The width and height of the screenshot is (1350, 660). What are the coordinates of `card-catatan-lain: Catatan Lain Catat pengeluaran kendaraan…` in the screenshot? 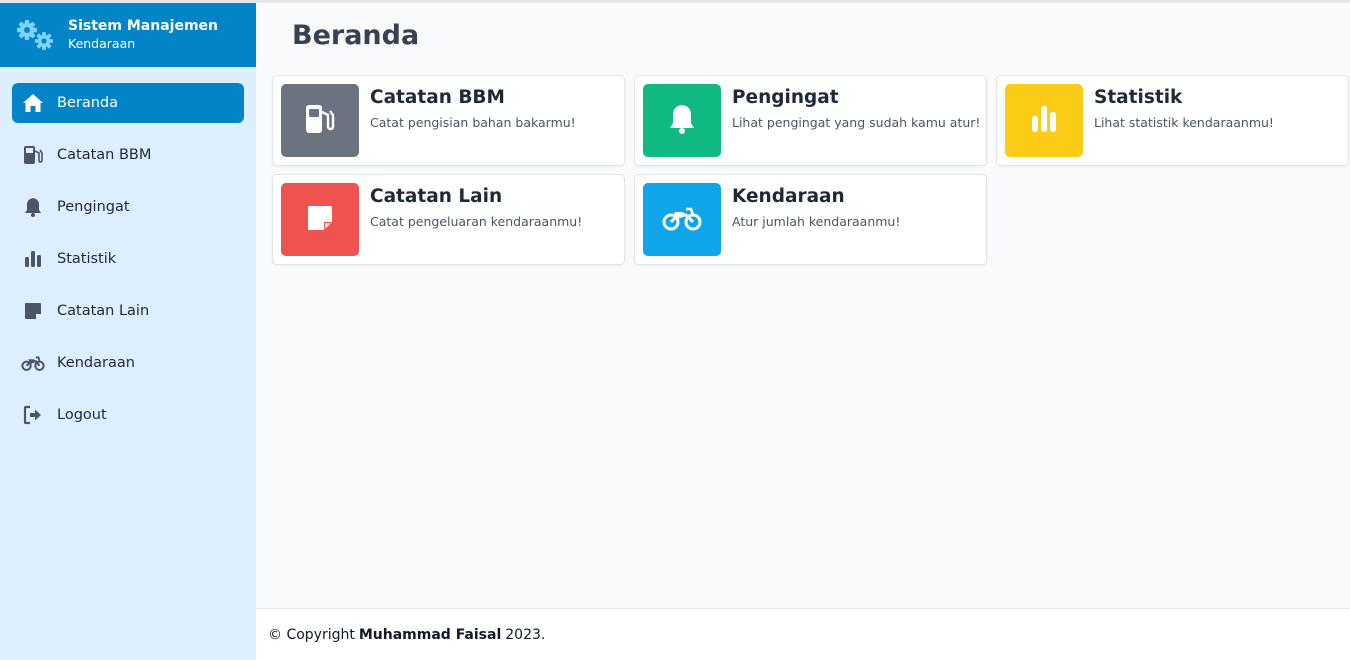 It's located at (448, 219).